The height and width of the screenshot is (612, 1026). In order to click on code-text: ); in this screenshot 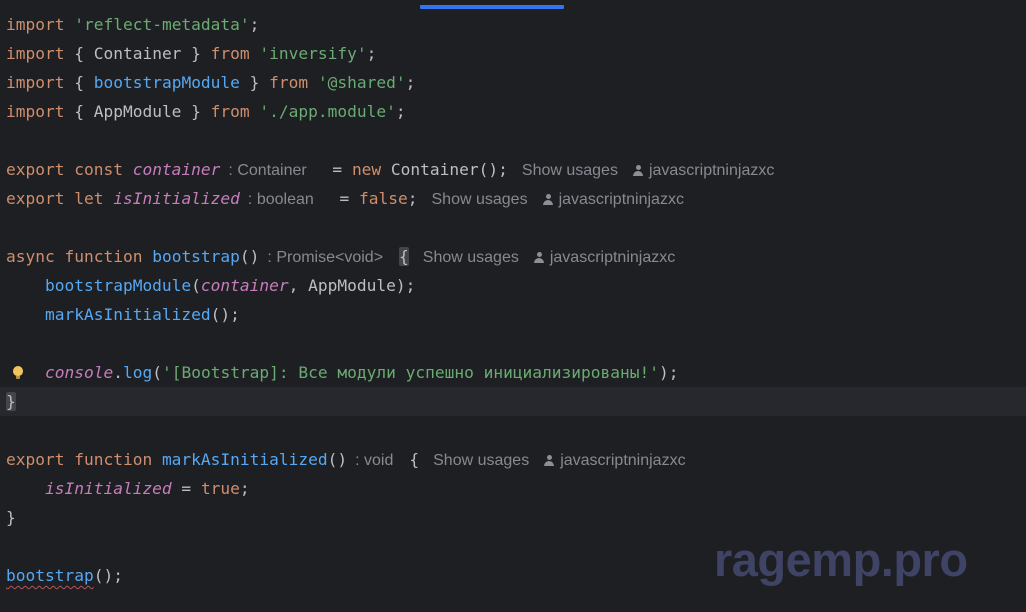, I will do `click(669, 372)`.